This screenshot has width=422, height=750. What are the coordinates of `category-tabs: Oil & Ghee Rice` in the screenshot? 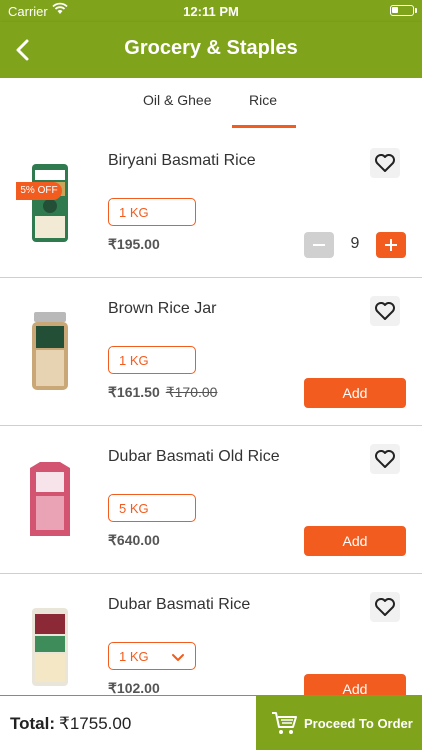 It's located at (211, 104).